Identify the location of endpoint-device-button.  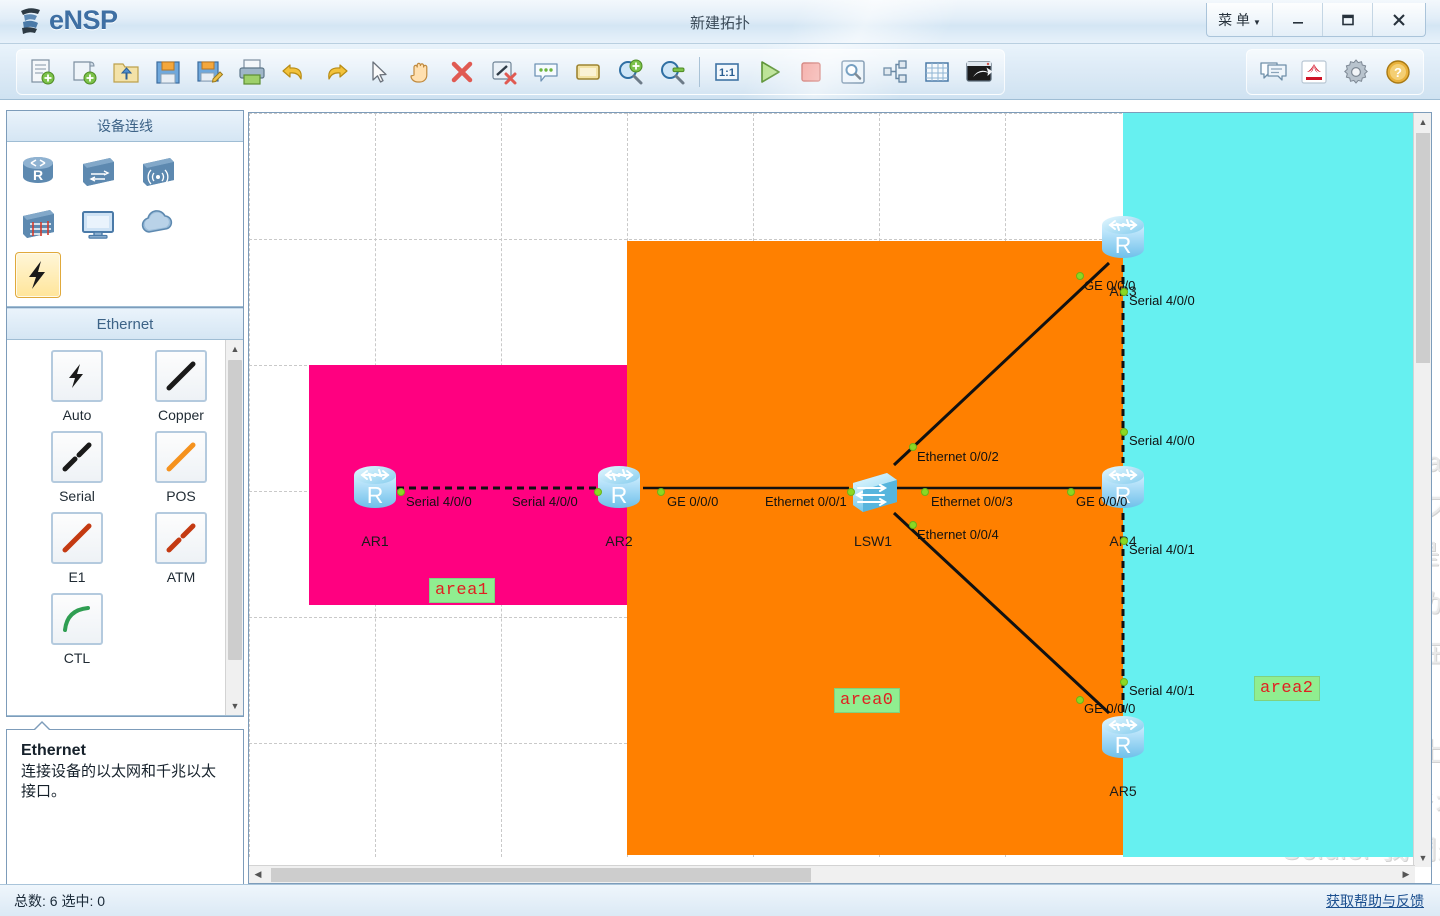
(98, 223).